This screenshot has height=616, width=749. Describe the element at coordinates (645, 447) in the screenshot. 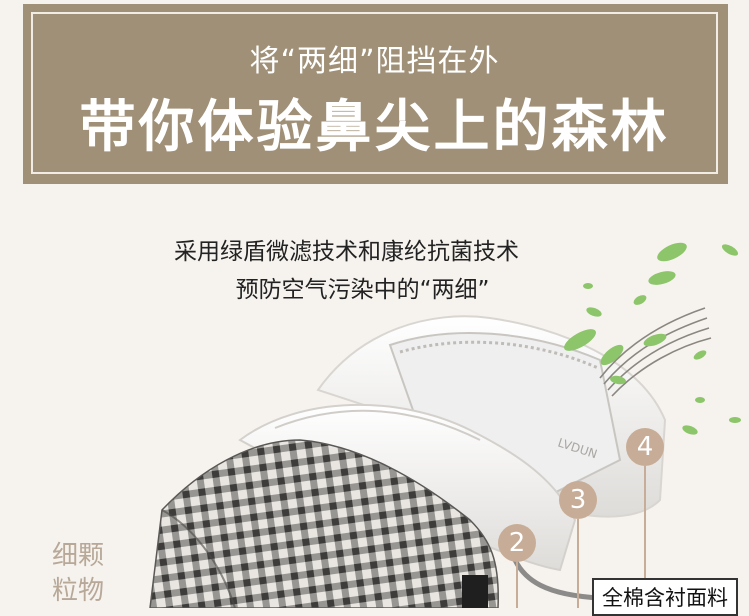

I see `layer-marker-4: 4` at that location.